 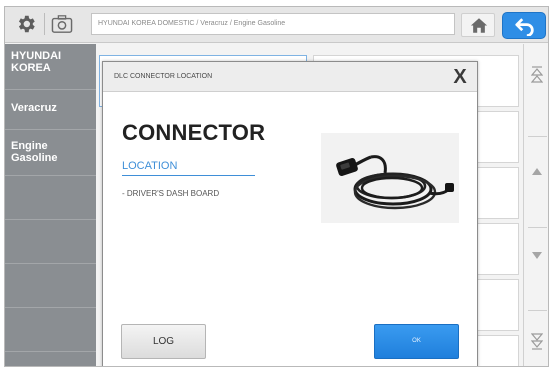 I want to click on page-down-button, so click(x=536, y=342).